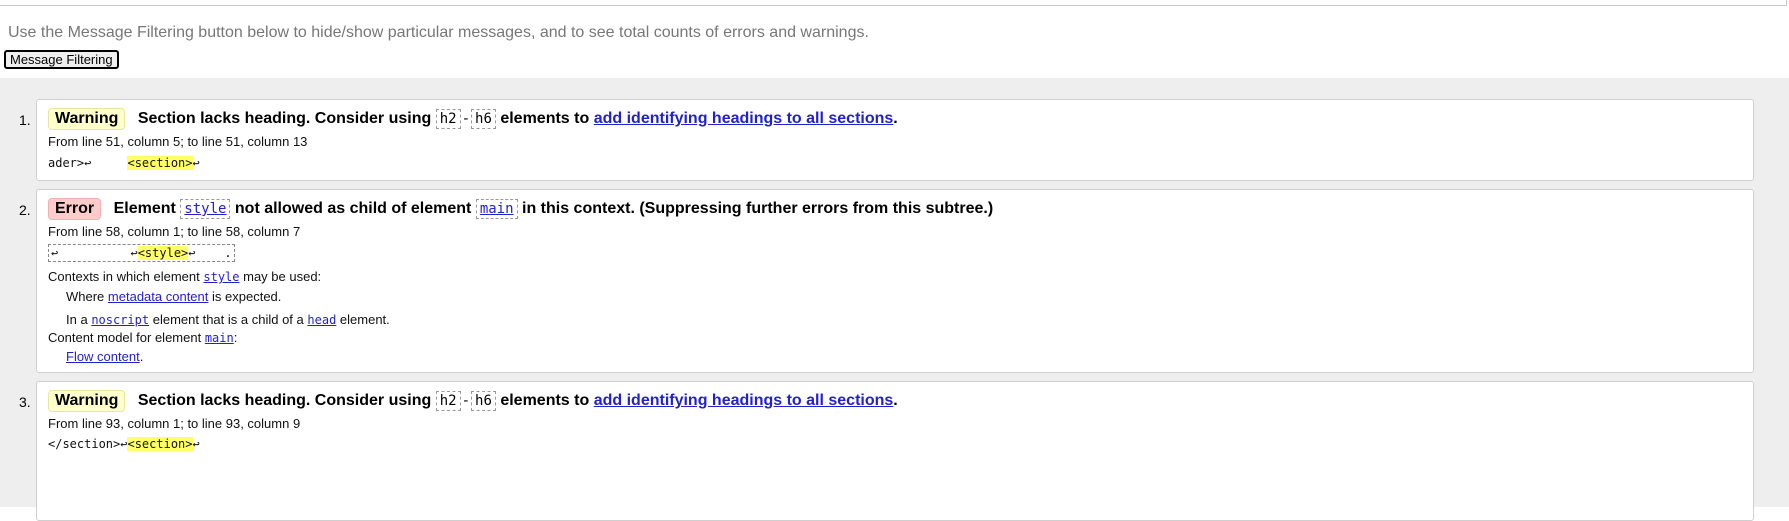 This screenshot has width=1789, height=521. I want to click on message-filtering-button: Message Filtering, so click(61, 59).